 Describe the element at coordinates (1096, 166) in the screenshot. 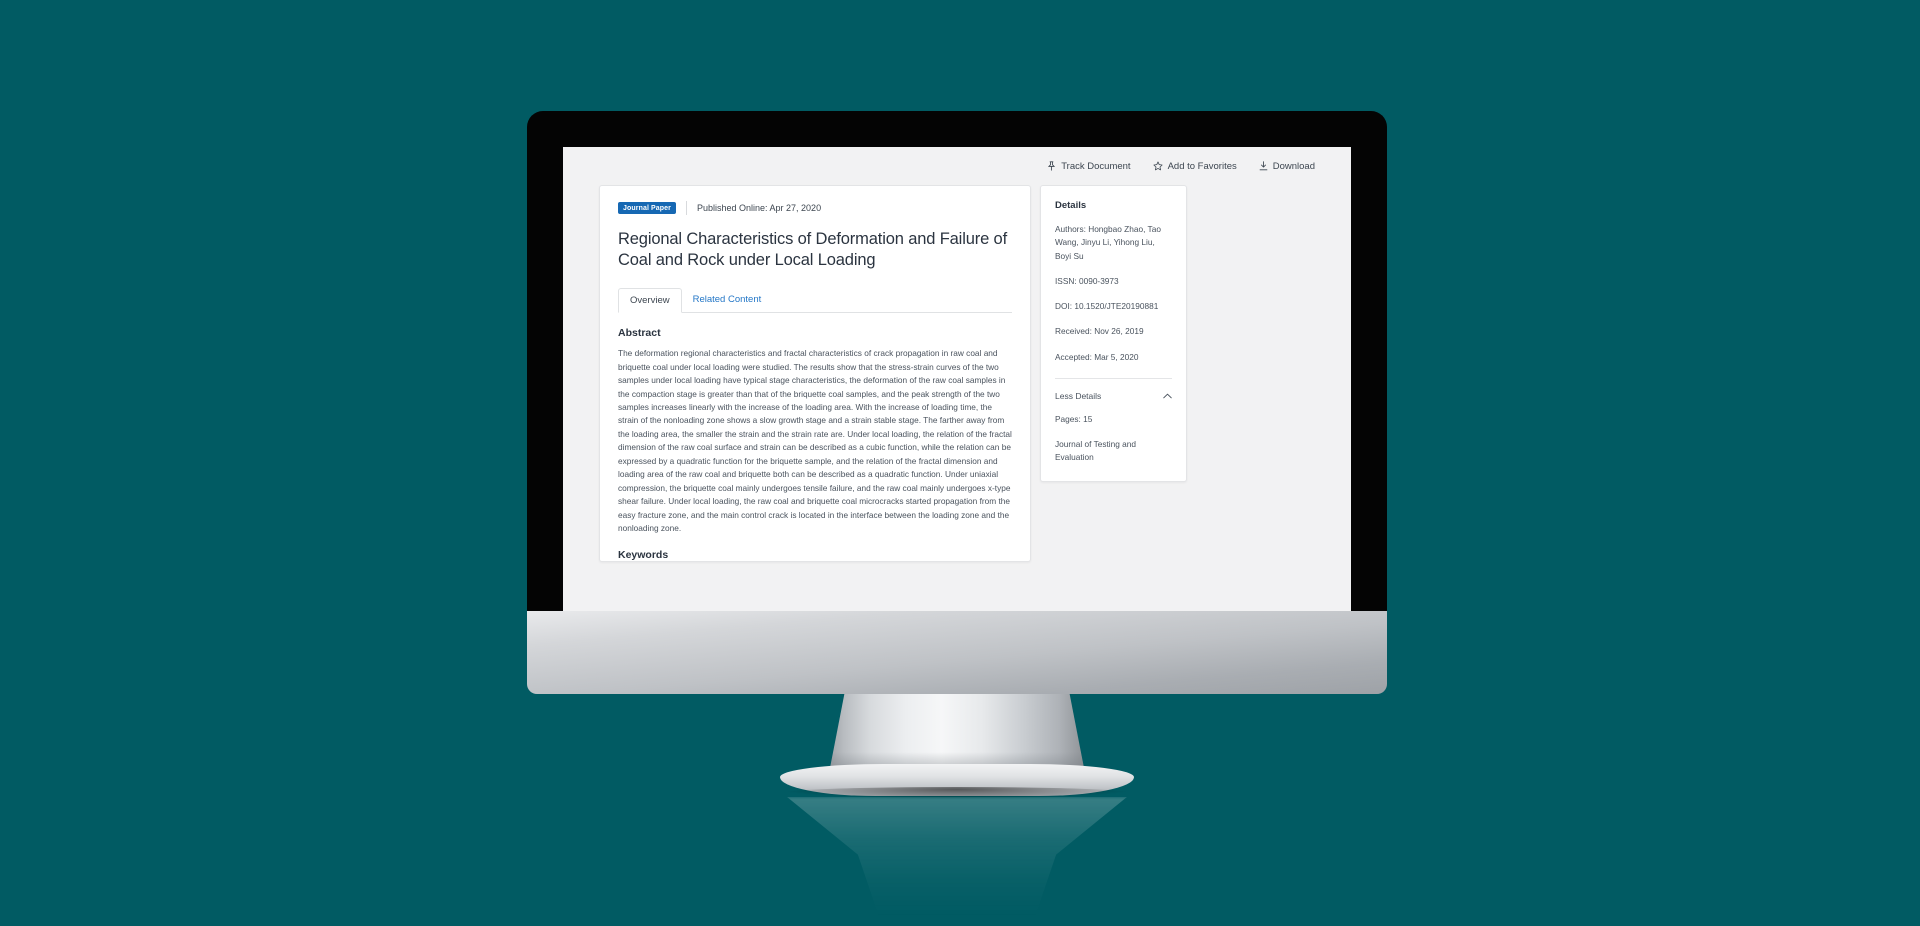

I see `track-document-label: Track Document` at that location.